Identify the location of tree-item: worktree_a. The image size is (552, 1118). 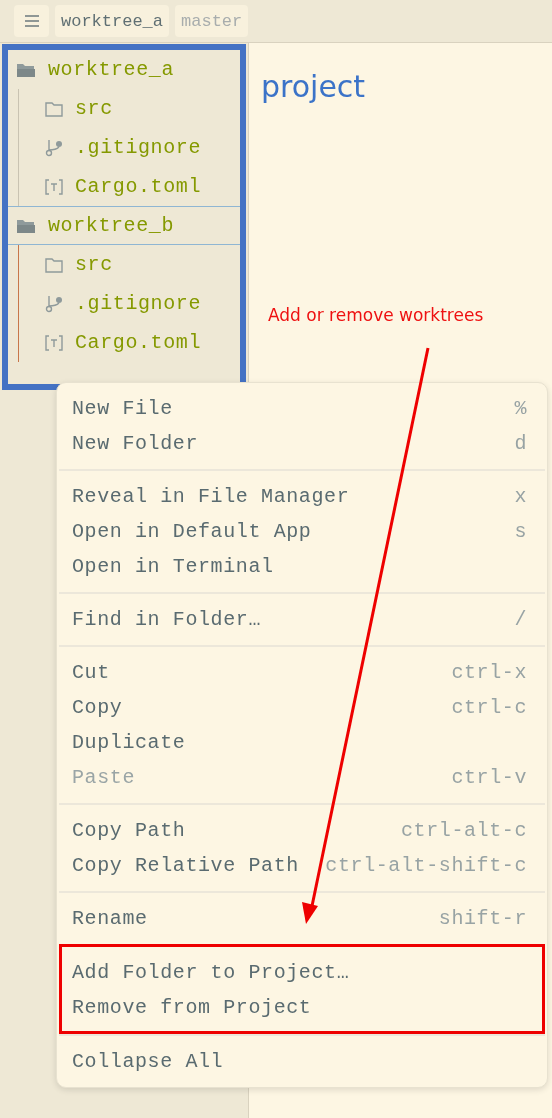
(124, 69).